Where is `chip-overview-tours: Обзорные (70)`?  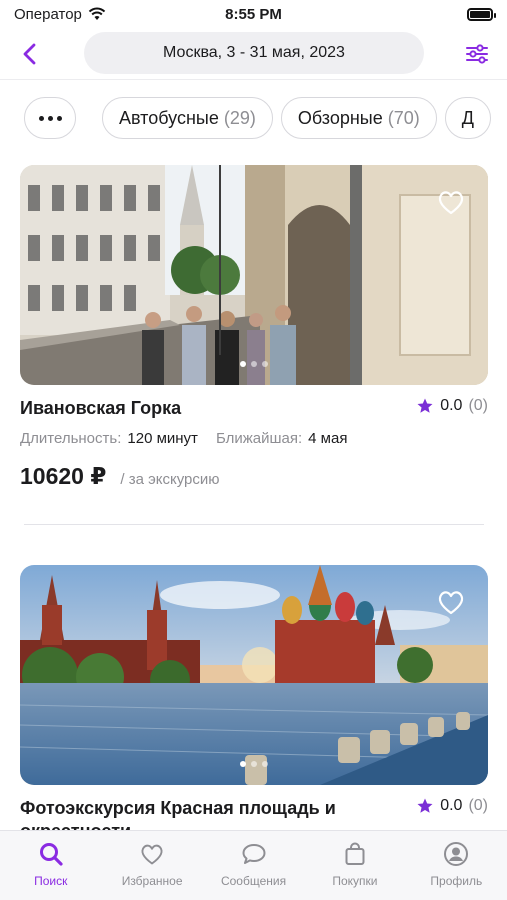
chip-overview-tours: Обзорные (70) is located at coordinates (358, 118).